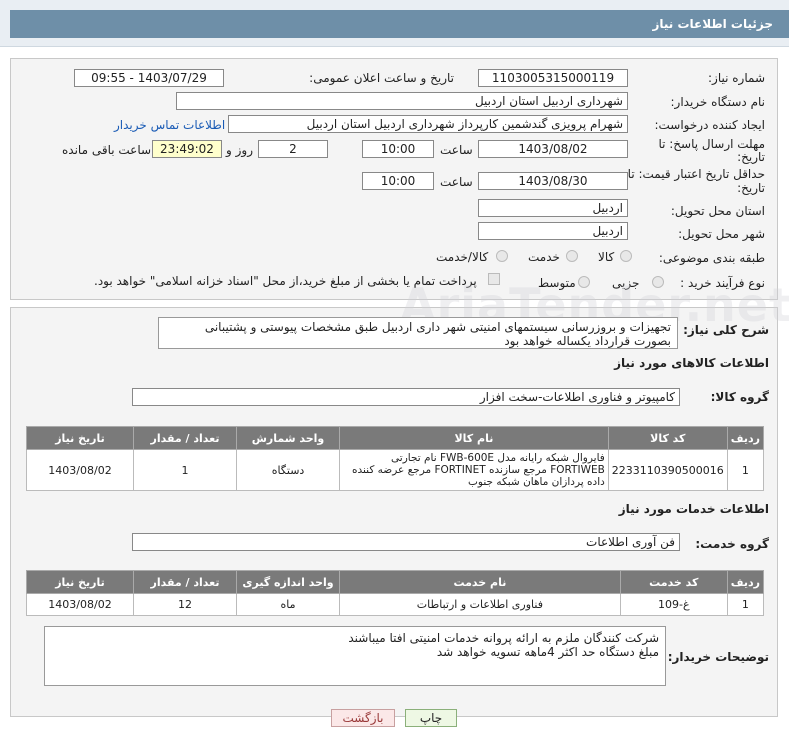 Image resolution: width=789 pixels, height=744 pixels. I want to click on goods-code: 2233110390500016, so click(667, 470).